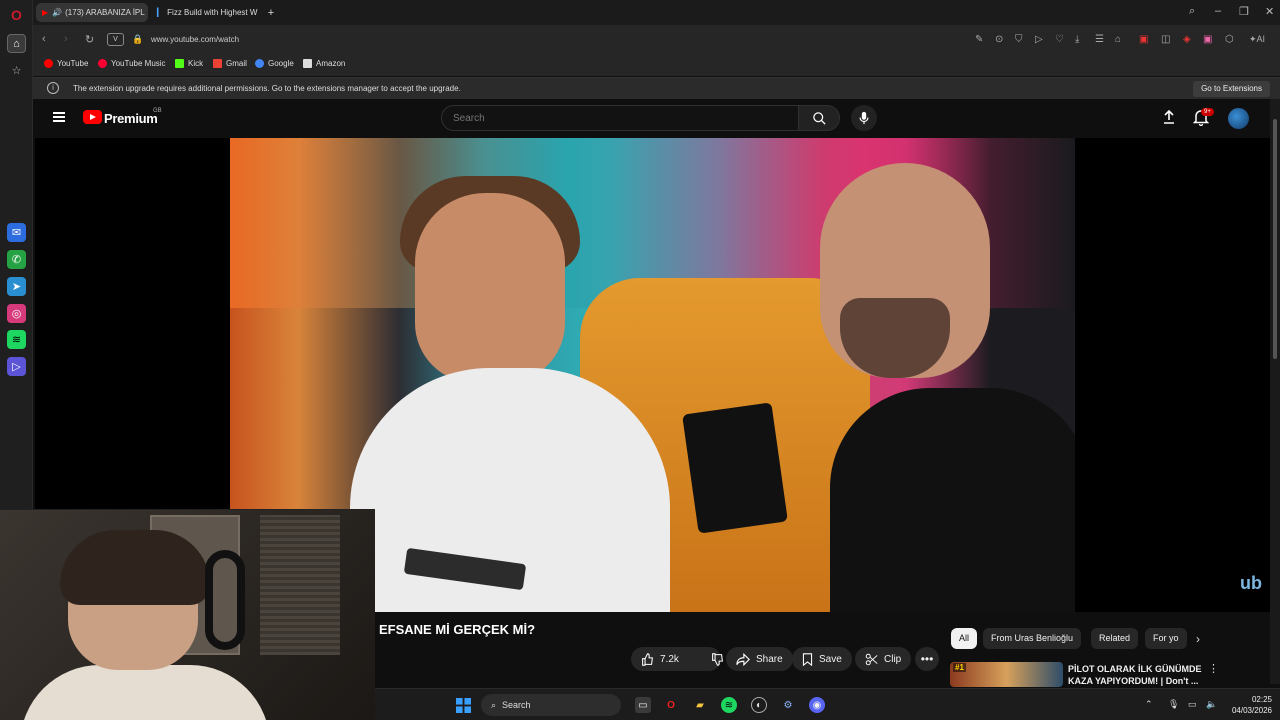  I want to click on task-view-icon: ▭, so click(643, 705).